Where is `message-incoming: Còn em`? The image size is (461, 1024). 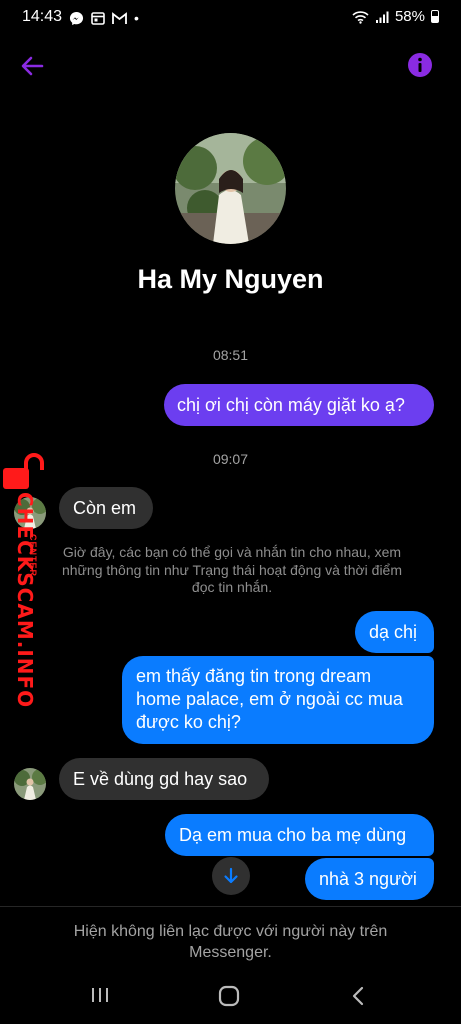
message-incoming: Còn em is located at coordinates (106, 508).